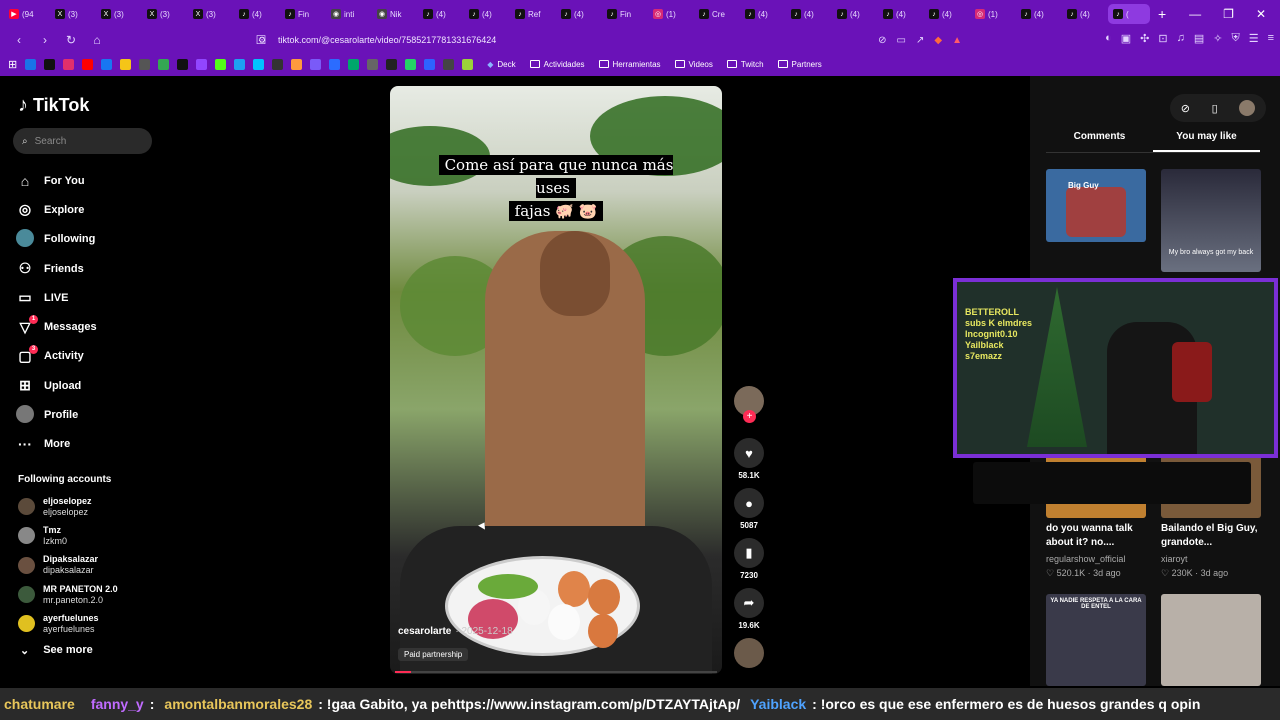 The image size is (1280, 720). What do you see at coordinates (1096, 640) in the screenshot?
I see `recommended-thumbnail: YA NADIE RESPETA A LA CARA DE ENTEL` at bounding box center [1096, 640].